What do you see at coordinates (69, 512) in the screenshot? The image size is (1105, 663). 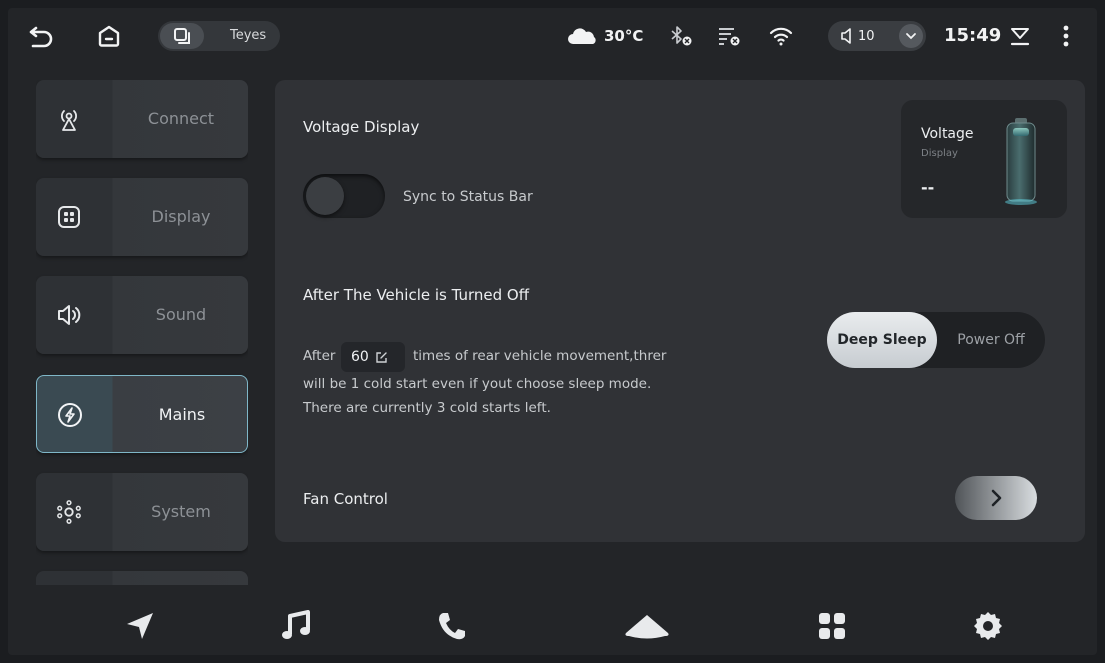 I see `system-icon` at bounding box center [69, 512].